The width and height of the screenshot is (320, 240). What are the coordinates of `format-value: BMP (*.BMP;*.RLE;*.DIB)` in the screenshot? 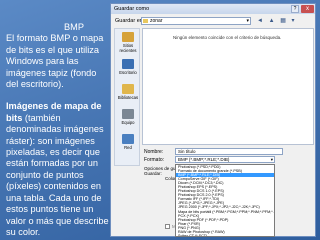 It's located at (204, 159).